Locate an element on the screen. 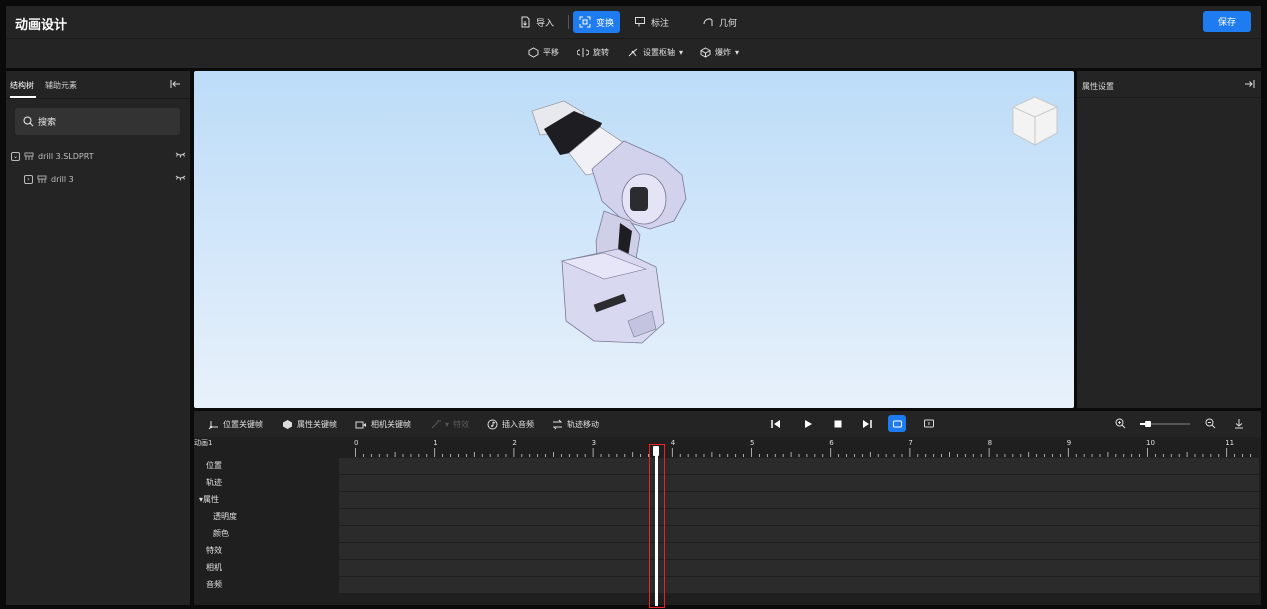 Image resolution: width=1267 pixels, height=609 pixels. annotate-button: 标注 is located at coordinates (651, 22).